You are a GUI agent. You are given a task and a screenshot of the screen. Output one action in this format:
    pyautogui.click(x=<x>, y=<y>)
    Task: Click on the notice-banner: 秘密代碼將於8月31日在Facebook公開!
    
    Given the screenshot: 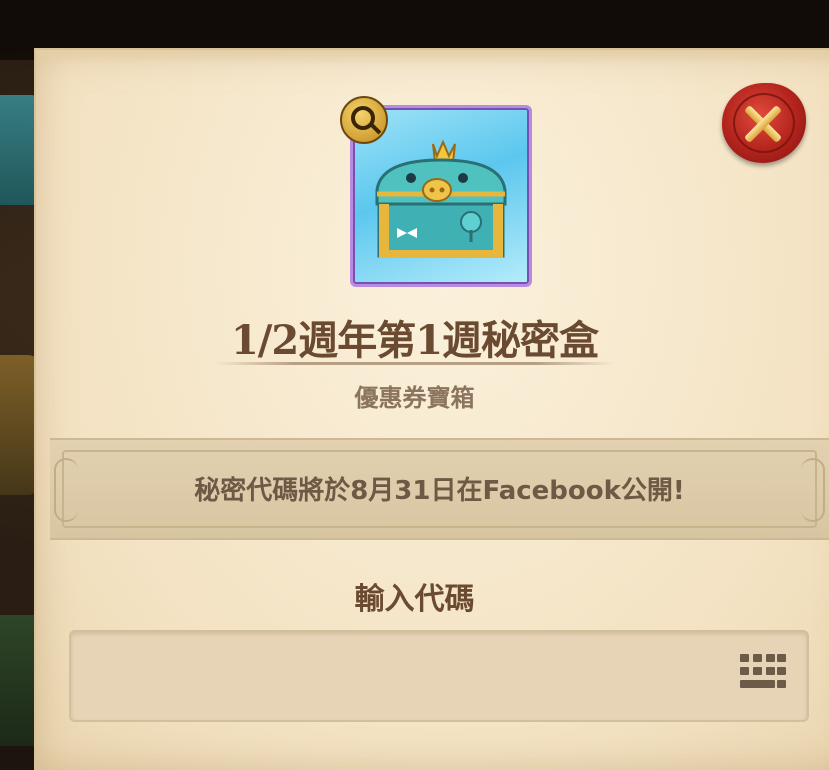 What is the action you would take?
    pyautogui.click(x=439, y=489)
    